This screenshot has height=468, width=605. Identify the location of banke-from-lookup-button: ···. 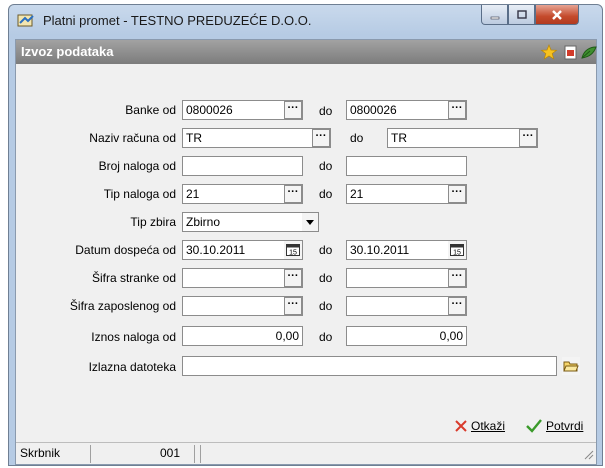
(293, 110).